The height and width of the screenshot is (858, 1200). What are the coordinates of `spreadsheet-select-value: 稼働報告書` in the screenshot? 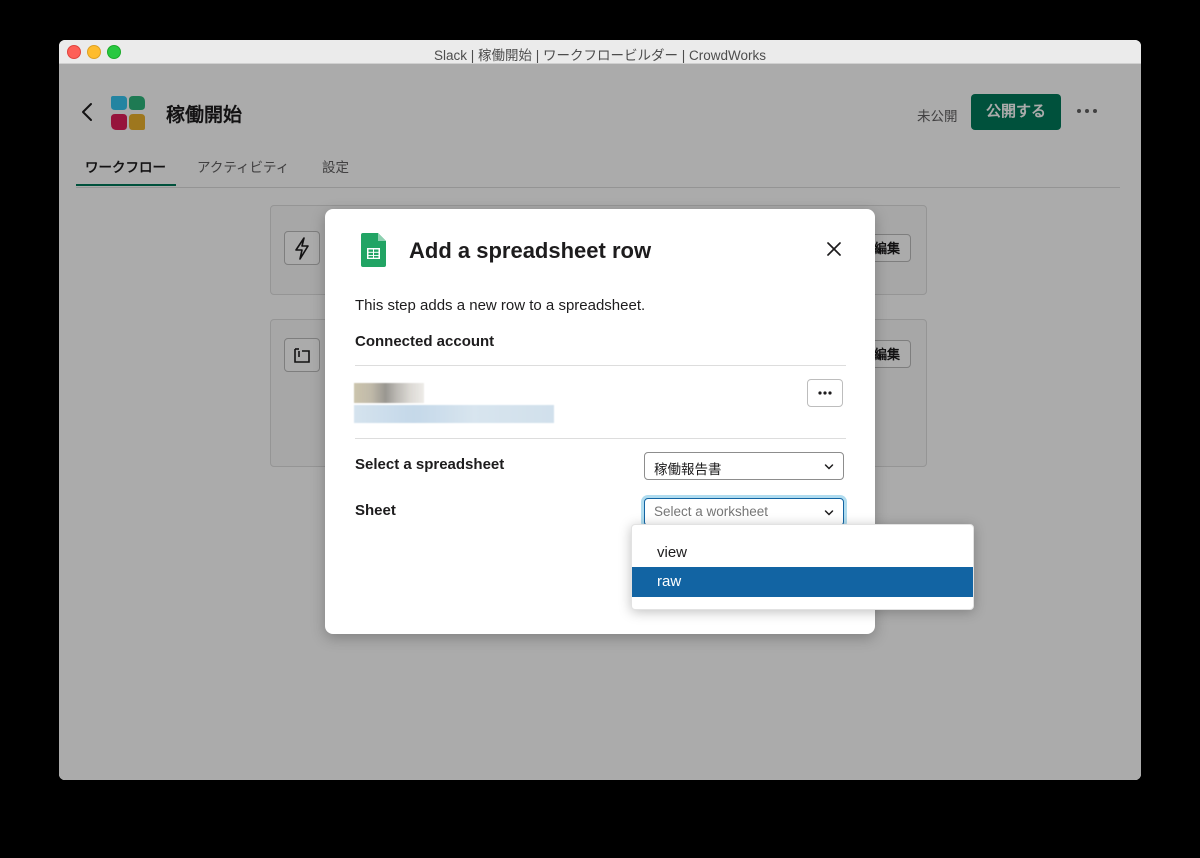 It's located at (688, 469).